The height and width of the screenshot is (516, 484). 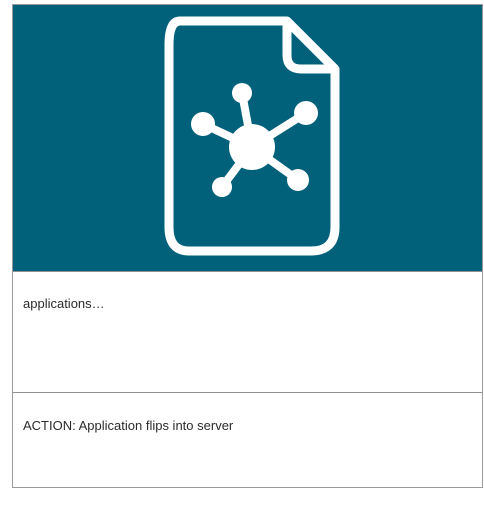 I want to click on action-text: ACTION: Application flips into server, so click(x=128, y=425).